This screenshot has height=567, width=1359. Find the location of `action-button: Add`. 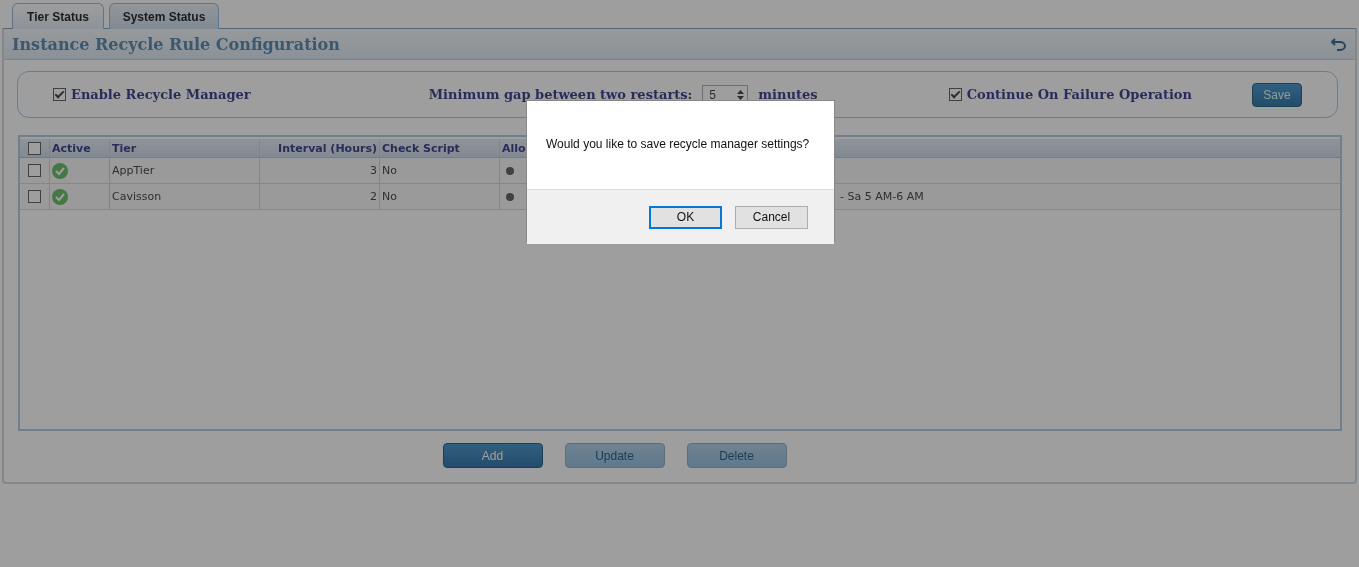

action-button: Add is located at coordinates (492, 455).